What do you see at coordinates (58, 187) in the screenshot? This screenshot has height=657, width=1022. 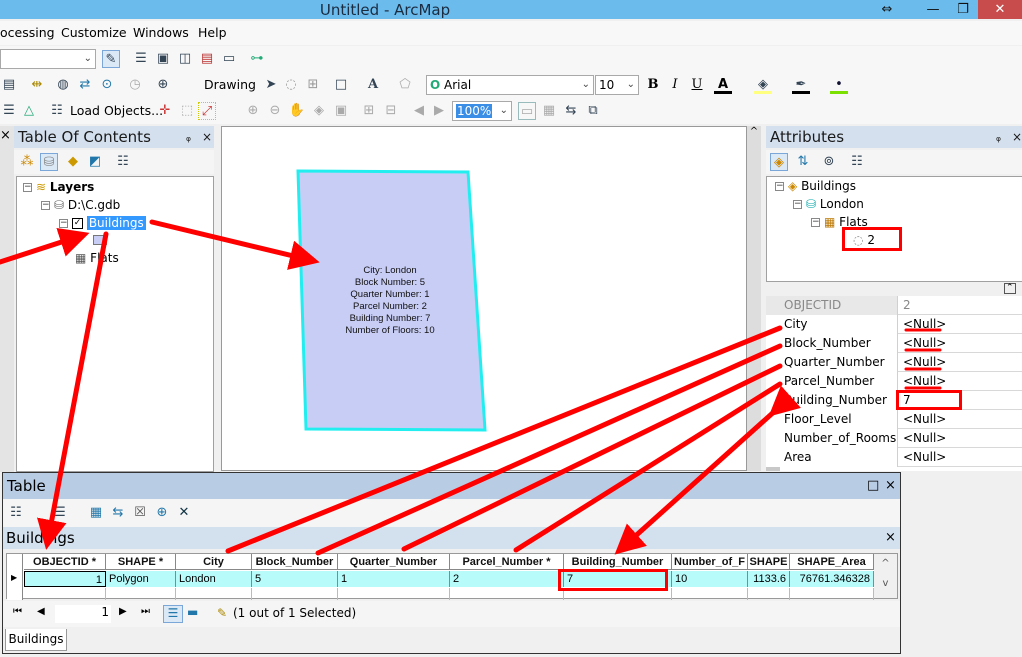 I see `toc-layers-node: − ≋ Layers` at bounding box center [58, 187].